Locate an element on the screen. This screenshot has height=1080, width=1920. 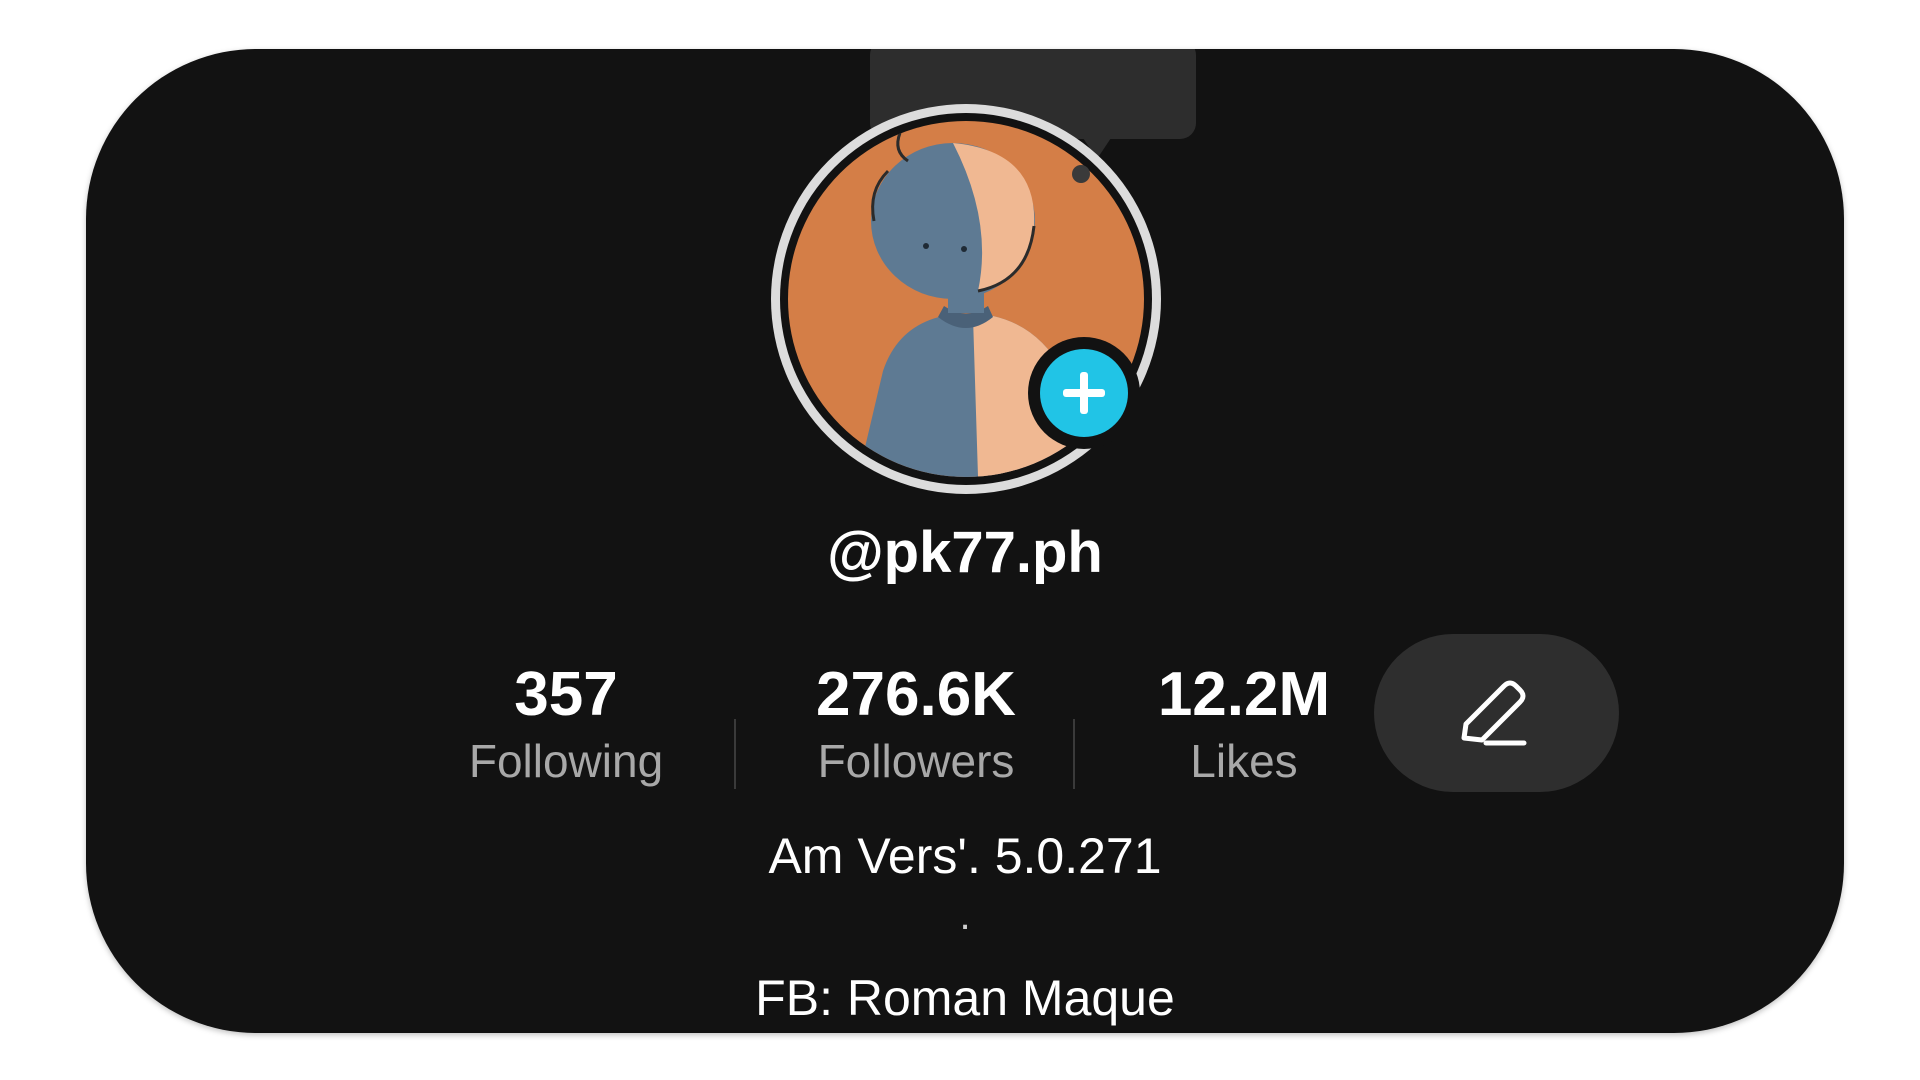
stat-following: 357 Following is located at coordinates (566, 725).